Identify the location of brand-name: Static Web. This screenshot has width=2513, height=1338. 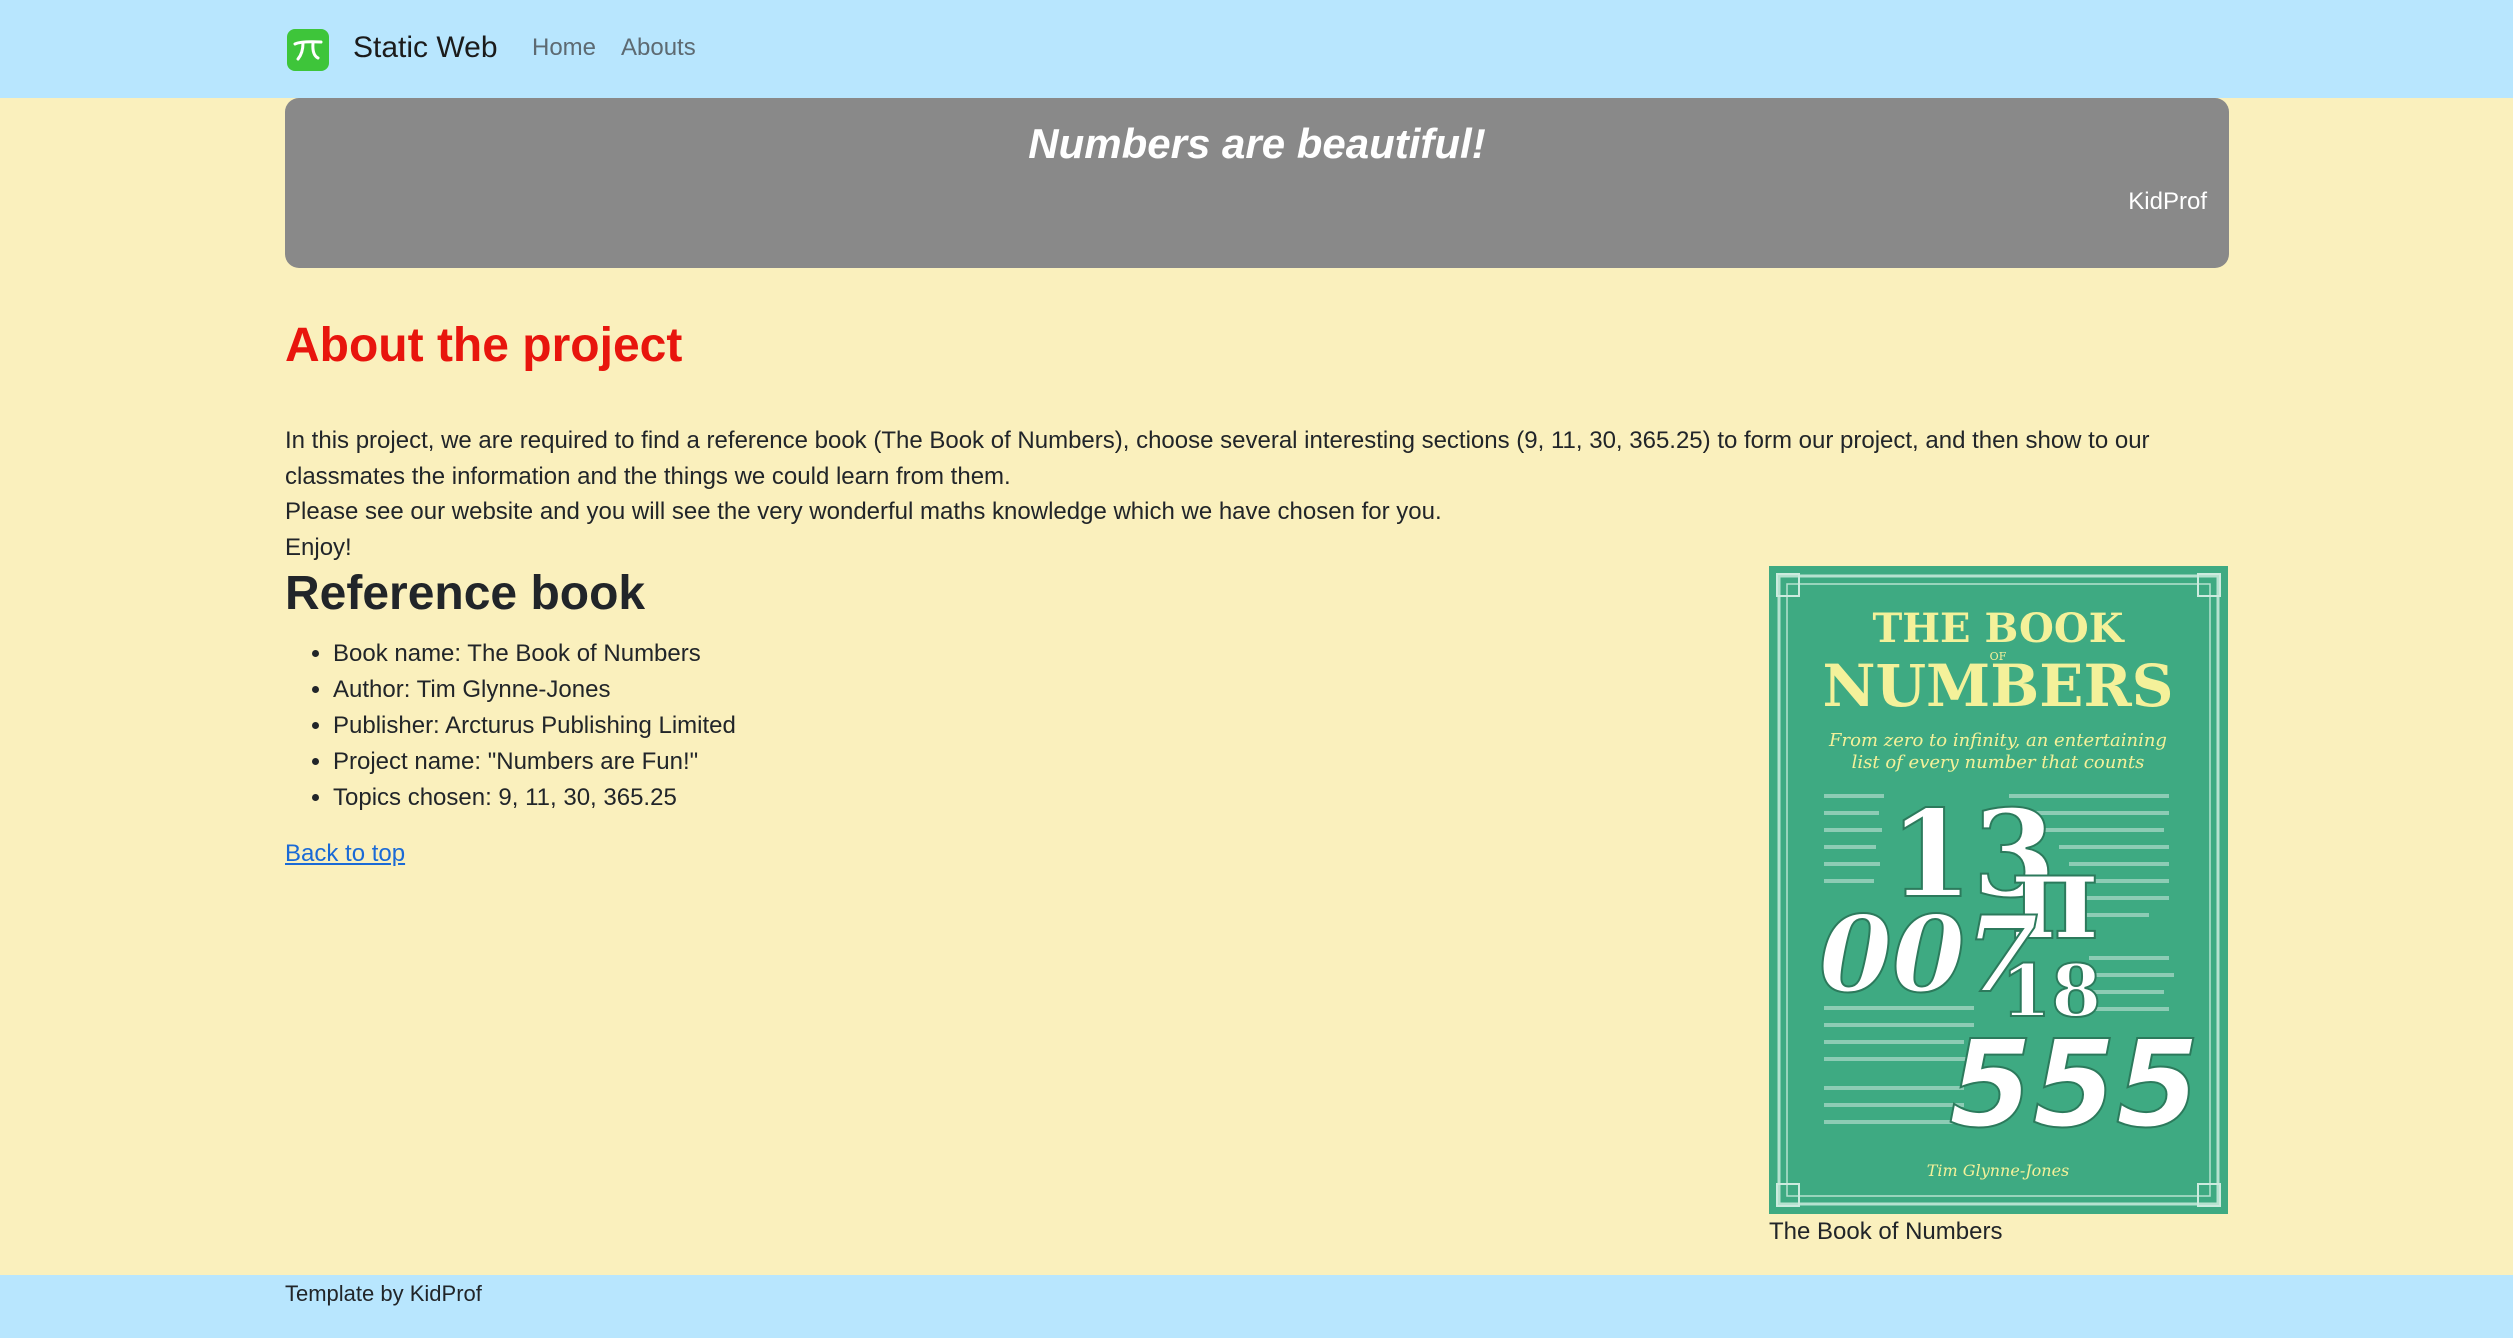
(425, 48).